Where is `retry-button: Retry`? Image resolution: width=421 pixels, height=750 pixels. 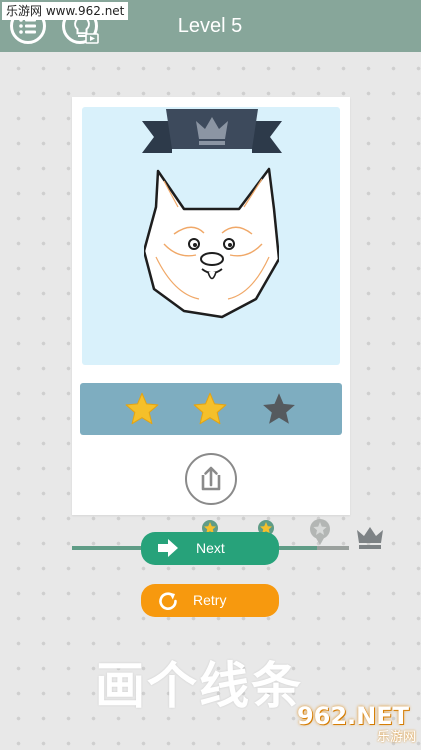
retry-button: Retry is located at coordinates (210, 600).